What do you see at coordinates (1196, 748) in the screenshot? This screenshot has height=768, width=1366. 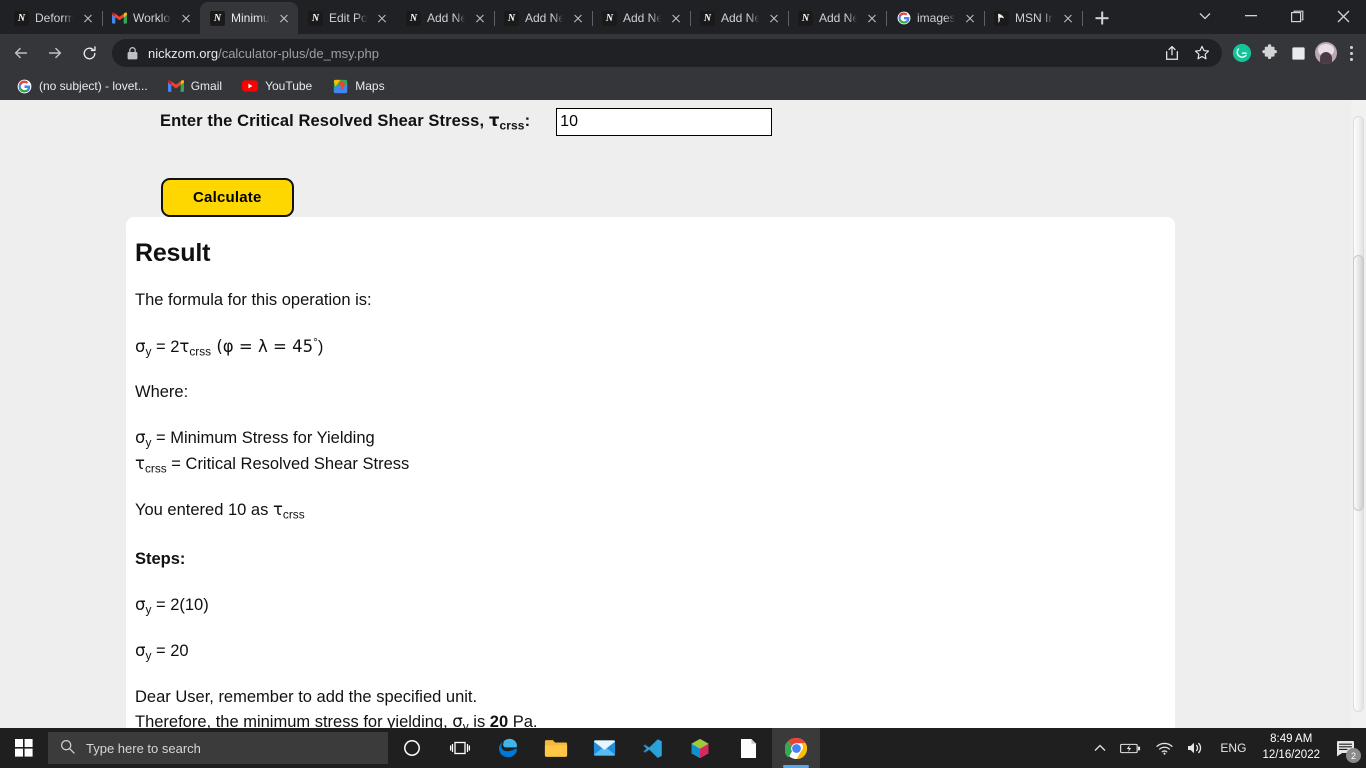 I see `volume-icon` at bounding box center [1196, 748].